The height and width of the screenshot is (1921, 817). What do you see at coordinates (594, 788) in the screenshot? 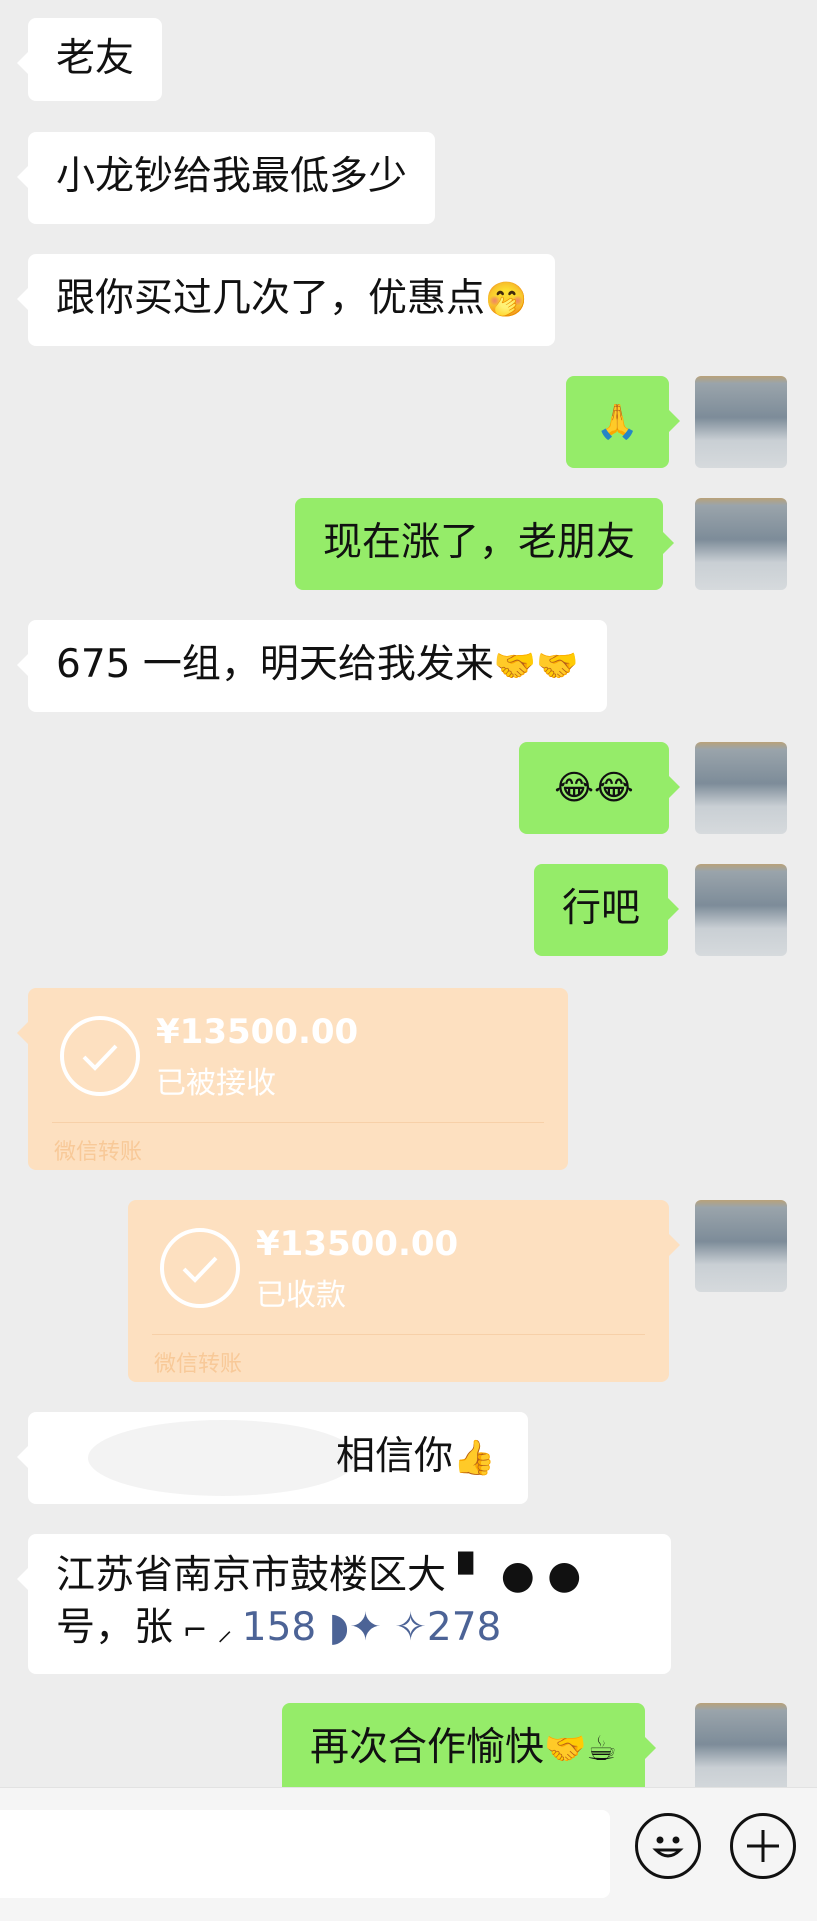
I see `laugh-cry-emoji: 😂😂` at bounding box center [594, 788].